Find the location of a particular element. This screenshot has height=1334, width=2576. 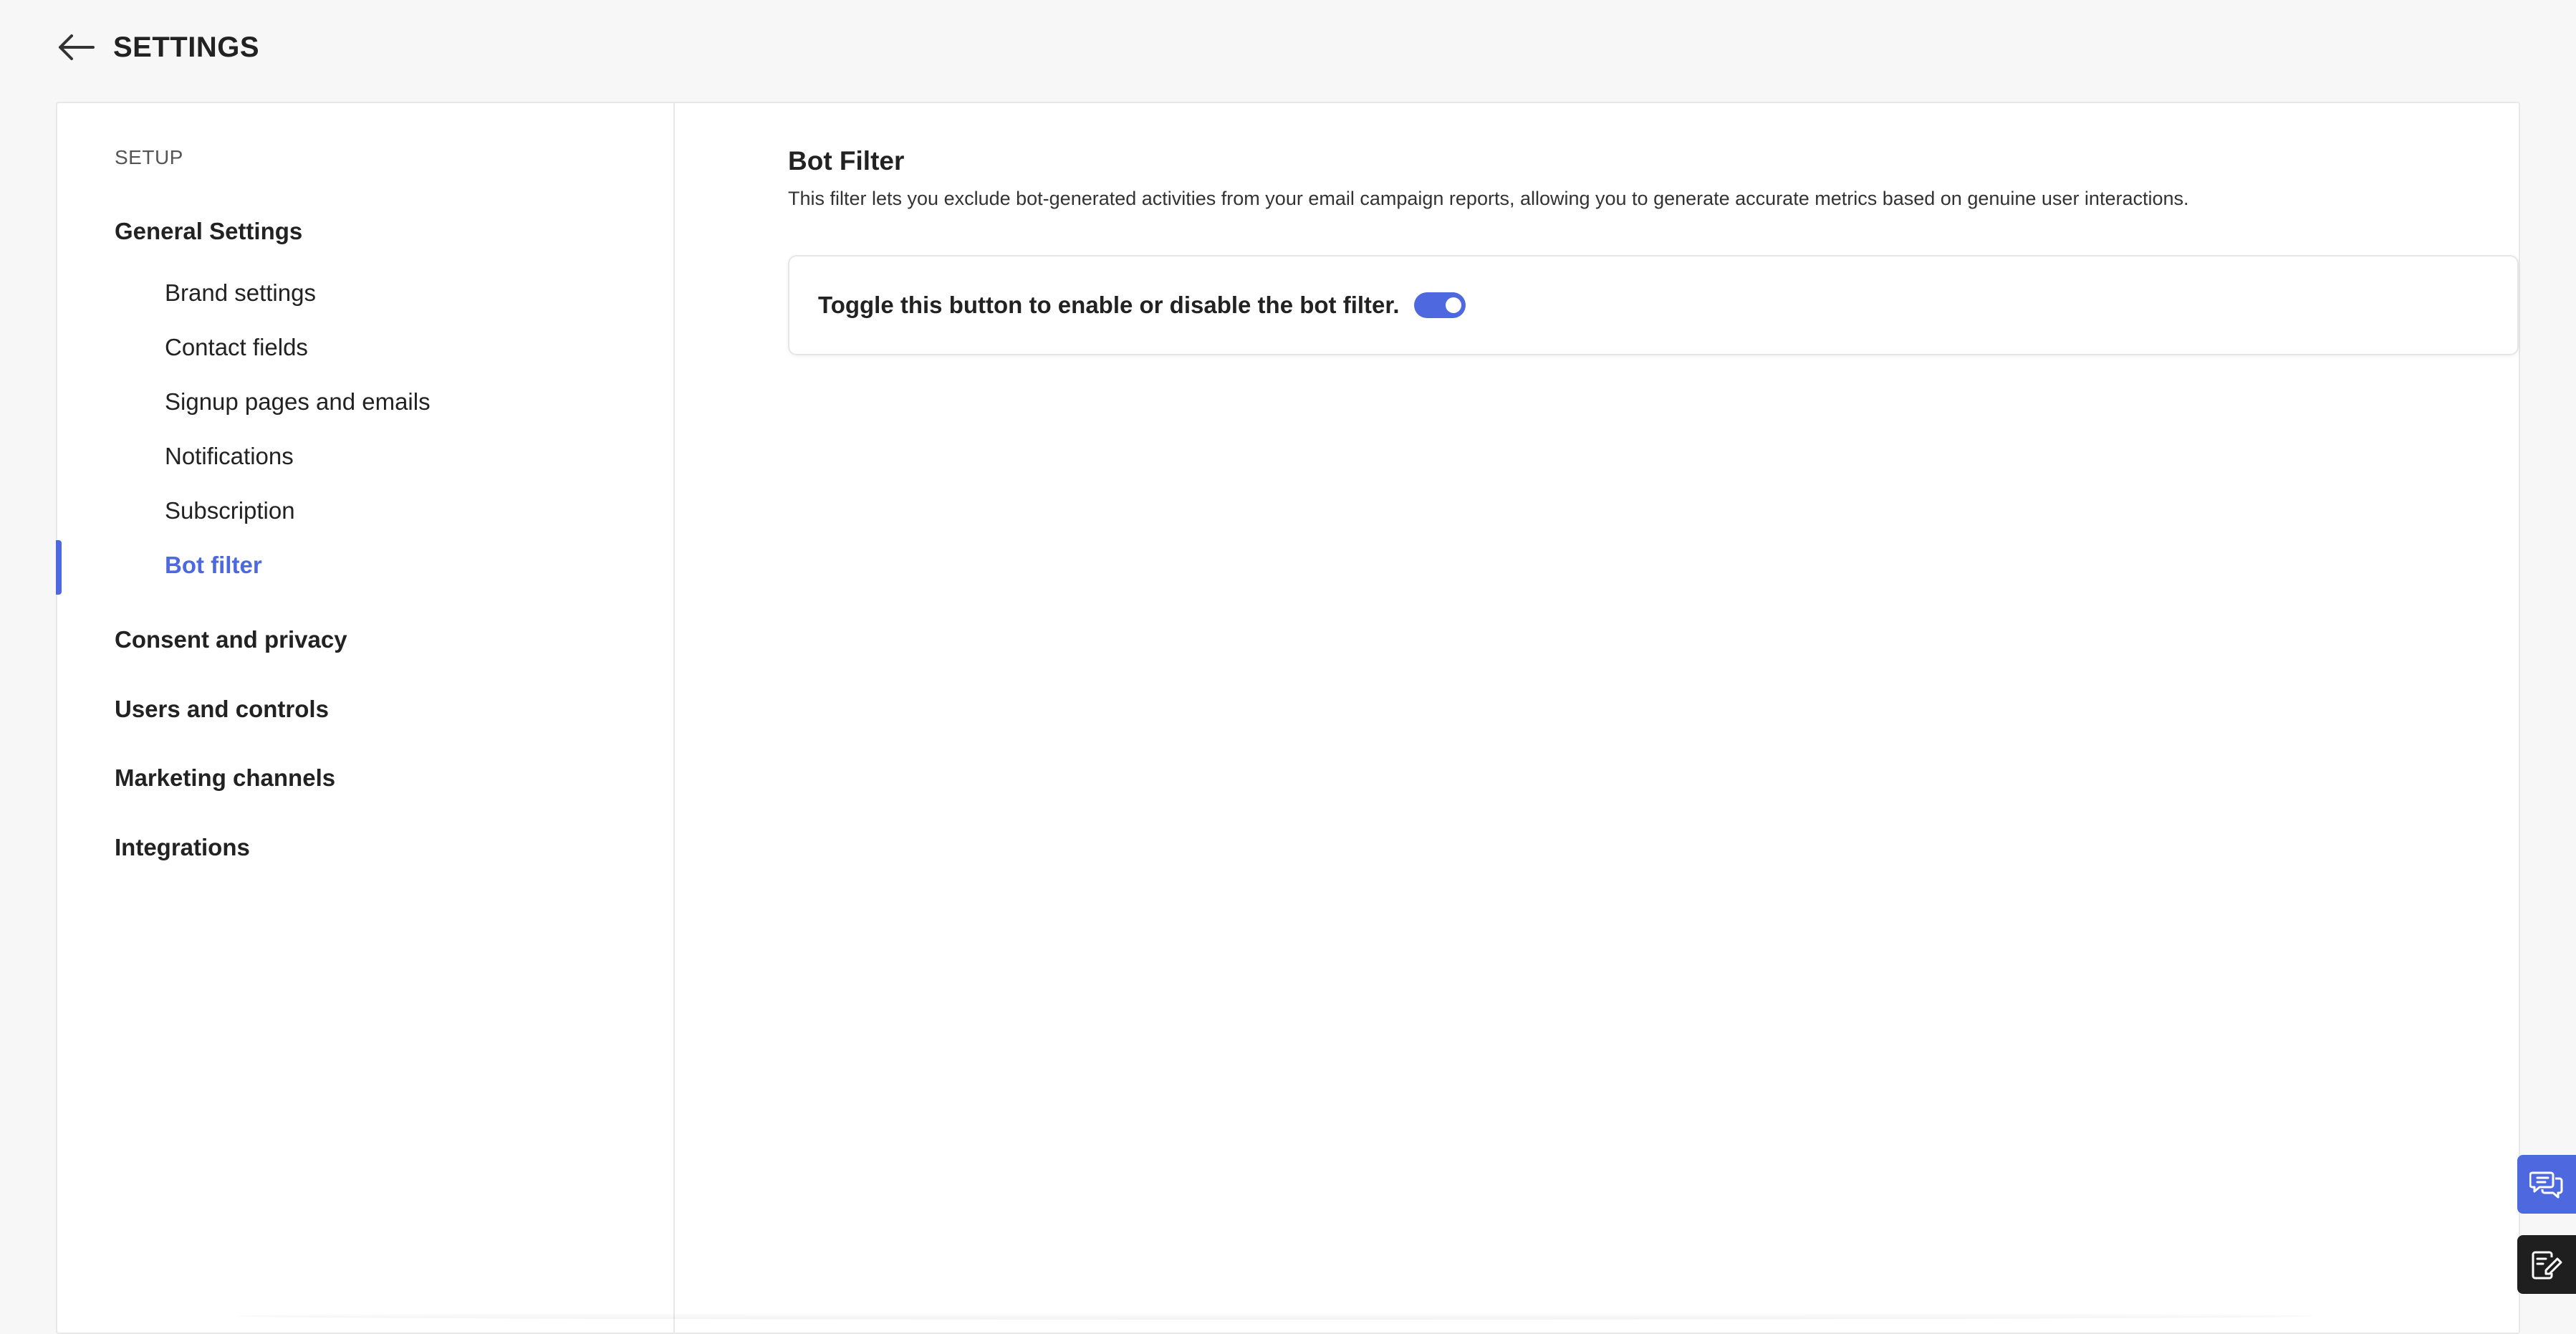

sidebar-item-notifications: Notifications is located at coordinates (229, 457).